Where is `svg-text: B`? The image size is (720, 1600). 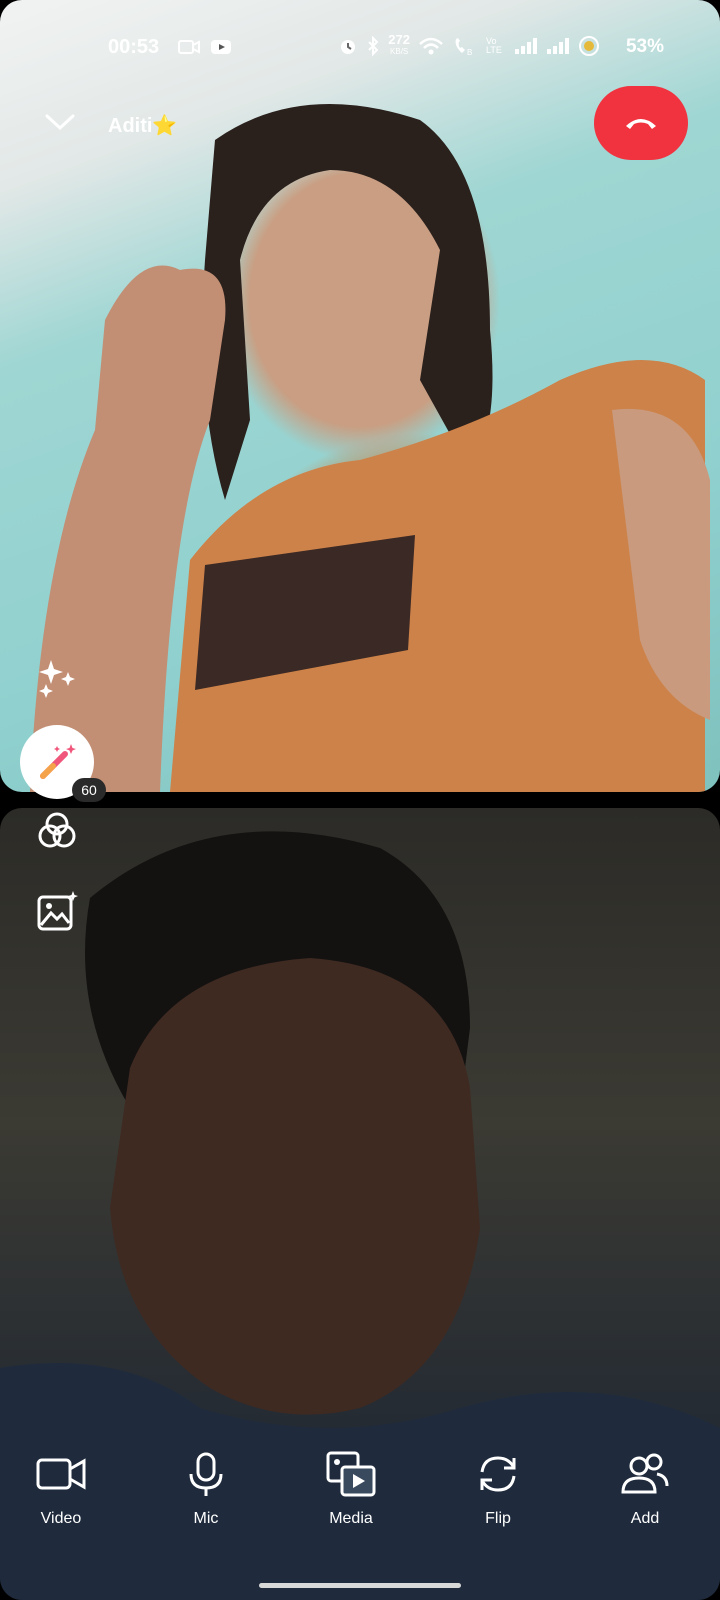 svg-text: B is located at coordinates (469, 52).